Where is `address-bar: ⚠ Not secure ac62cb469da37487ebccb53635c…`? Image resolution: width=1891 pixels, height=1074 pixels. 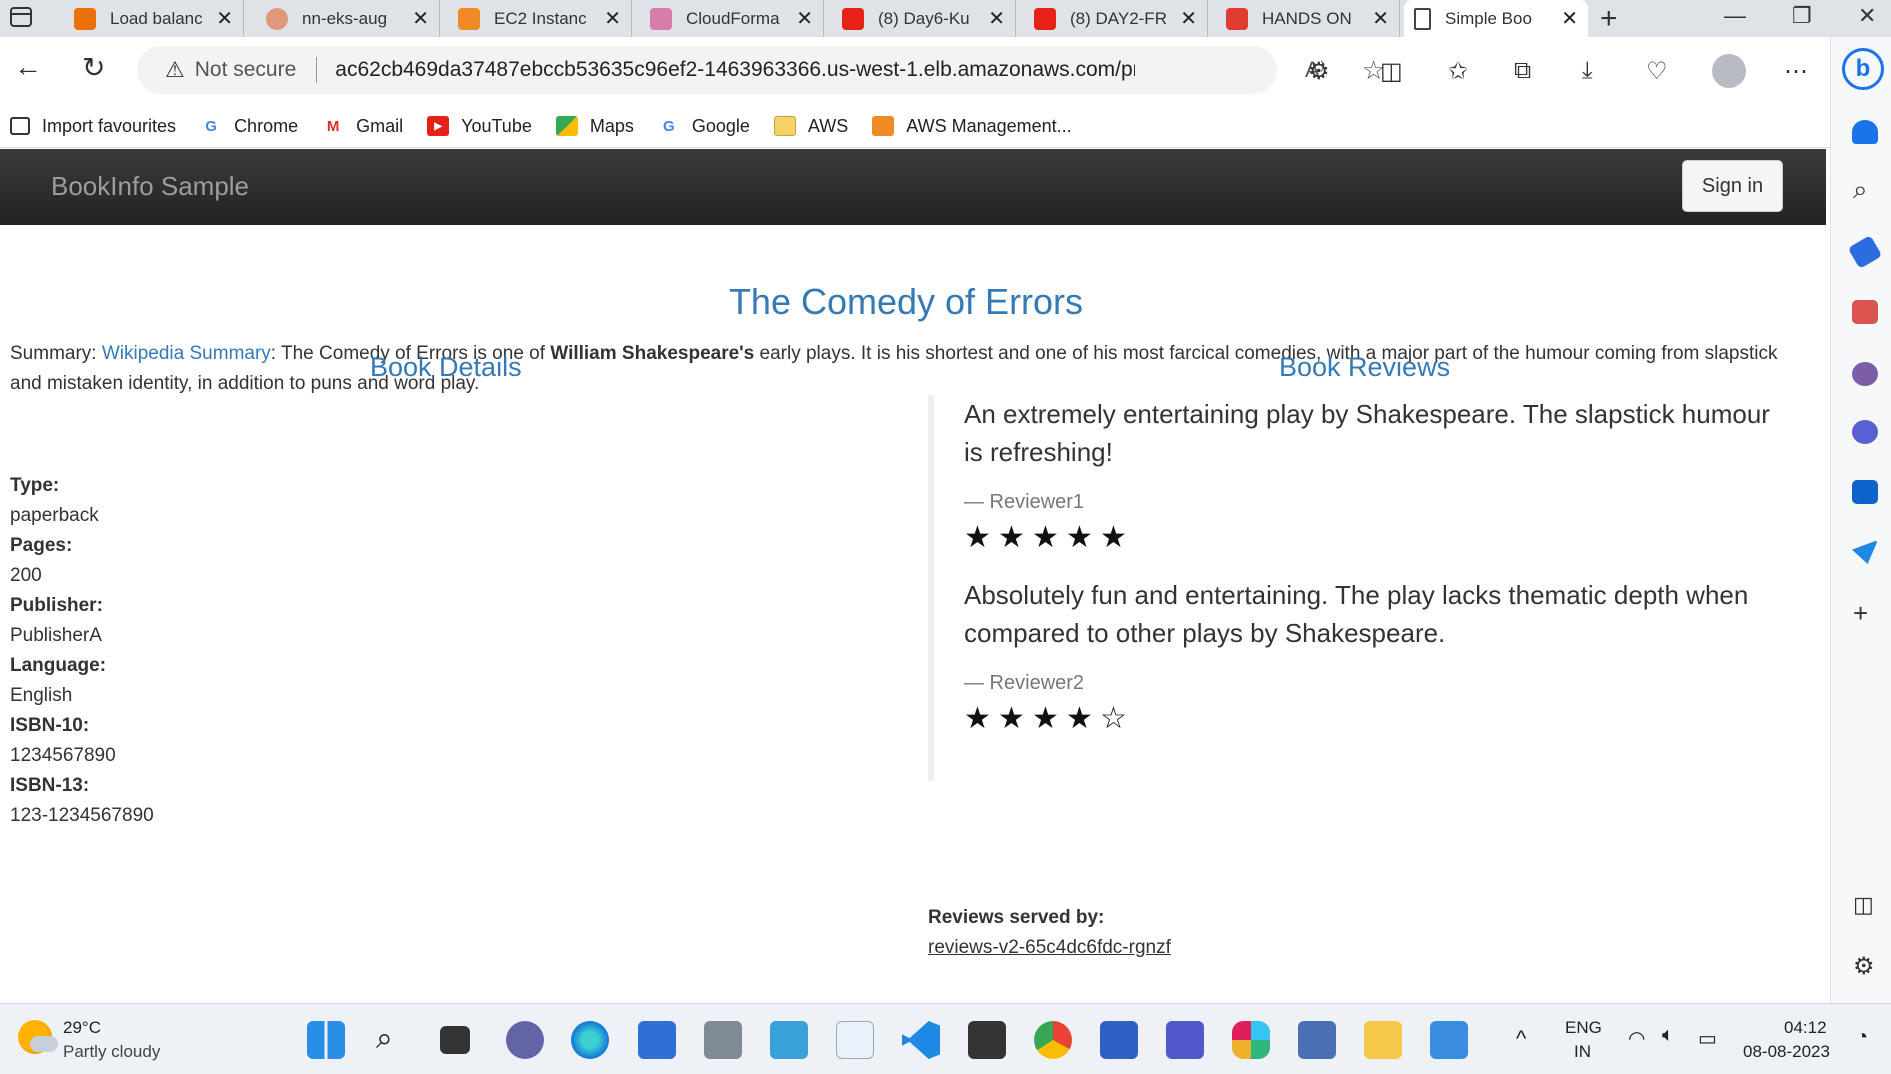 address-bar: ⚠ Not secure ac62cb469da37487ebccb53635c… is located at coordinates (761, 70).